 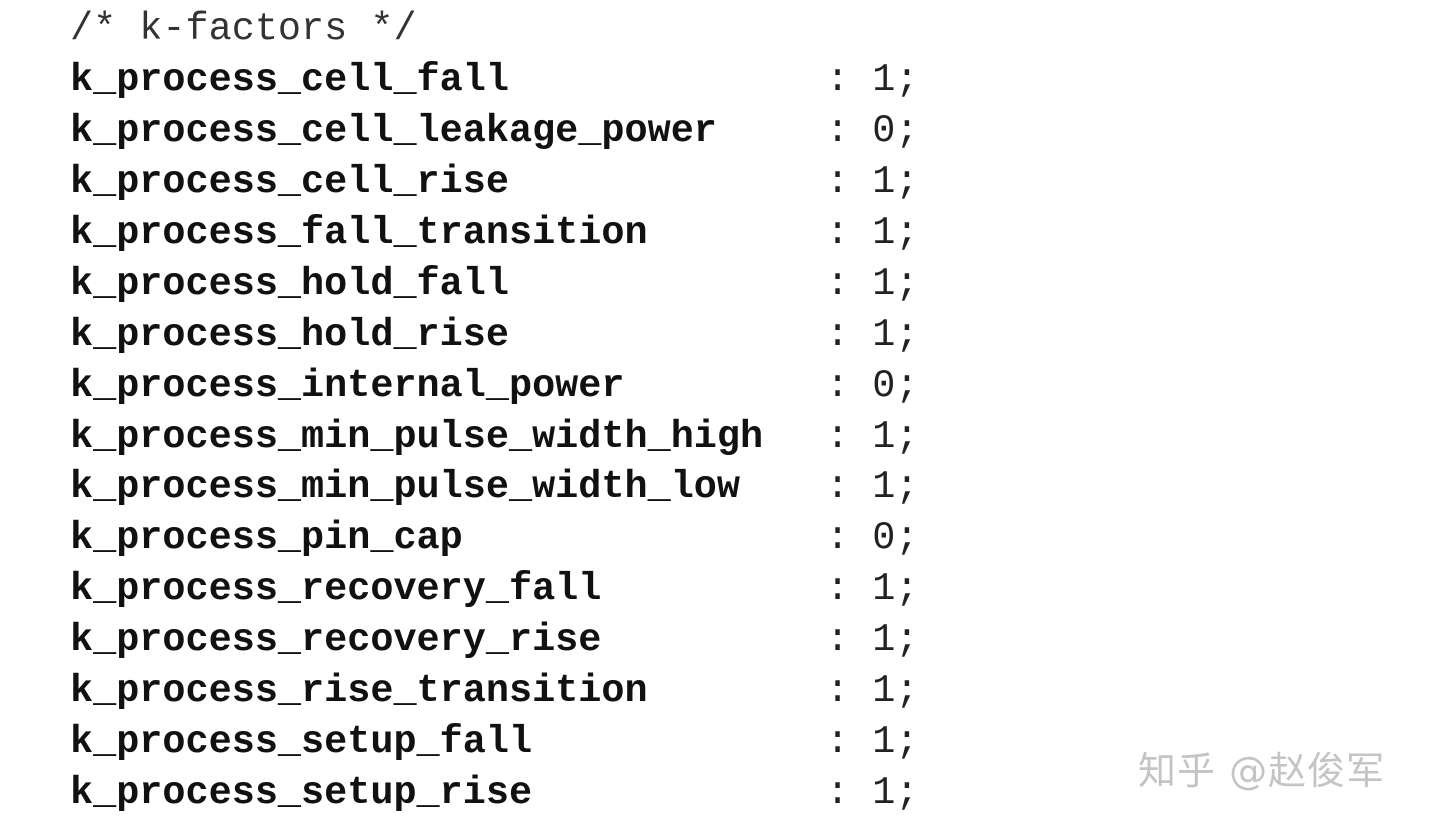 I want to click on list-item: k_process_min_pulse_width_low: 1;, so click(x=520, y=487).